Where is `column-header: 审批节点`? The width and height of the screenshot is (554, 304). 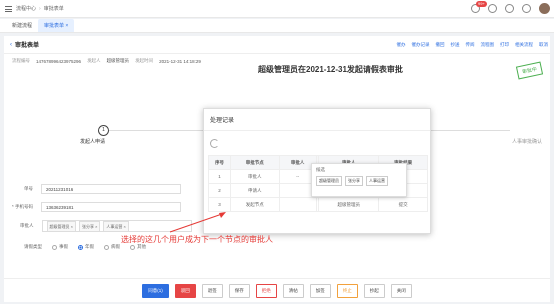
column-header: 审批节点 is located at coordinates (255, 162).